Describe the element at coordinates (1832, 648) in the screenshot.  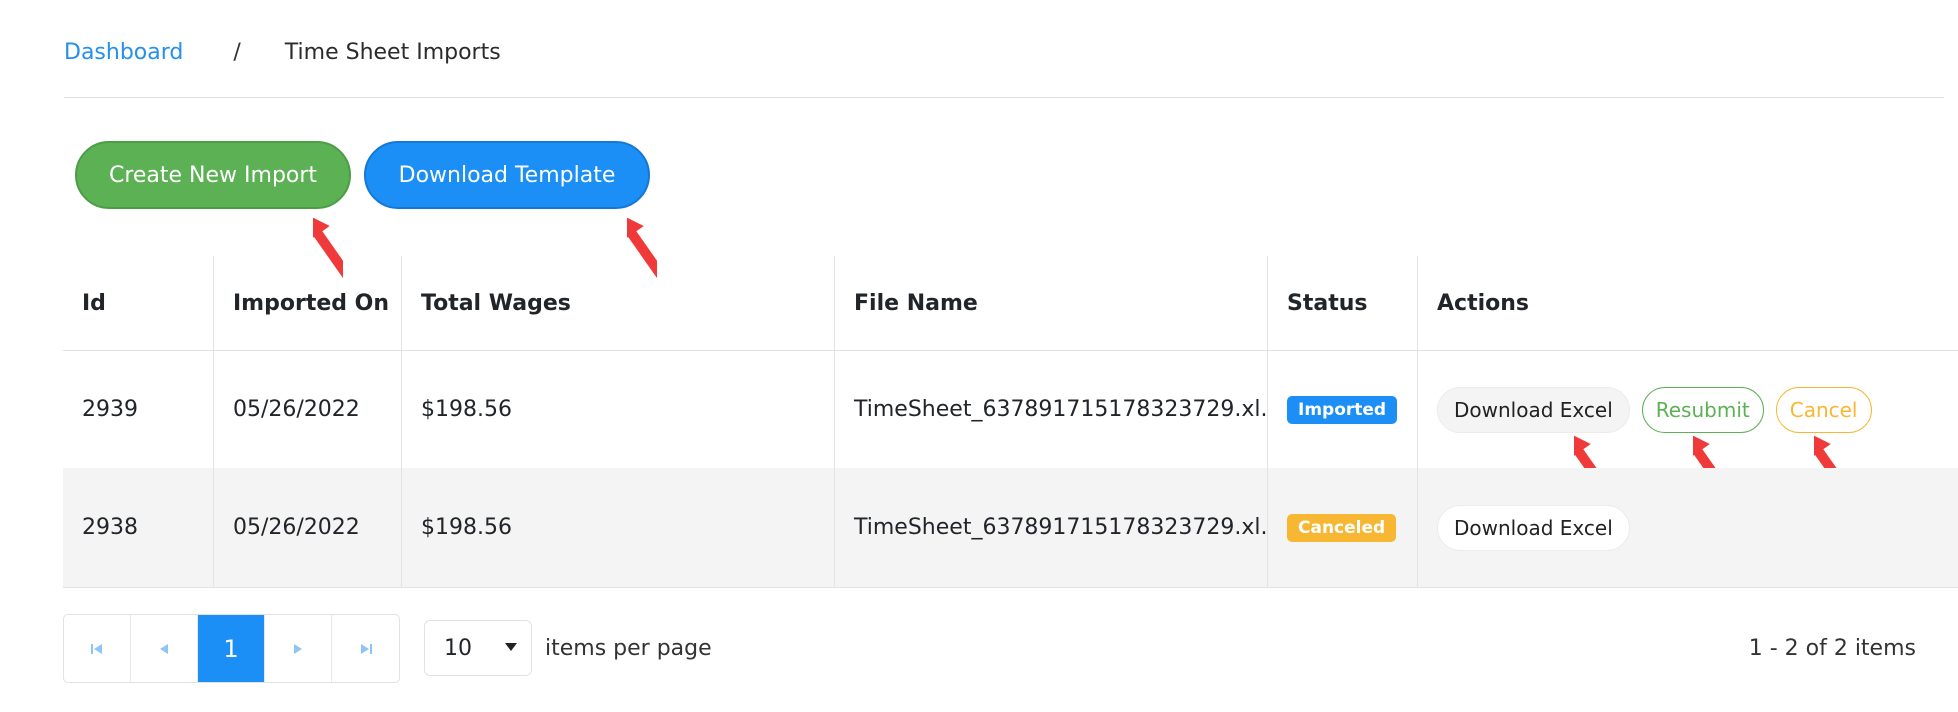
I see `pagination-summary: 1 - 2 of 2 items` at that location.